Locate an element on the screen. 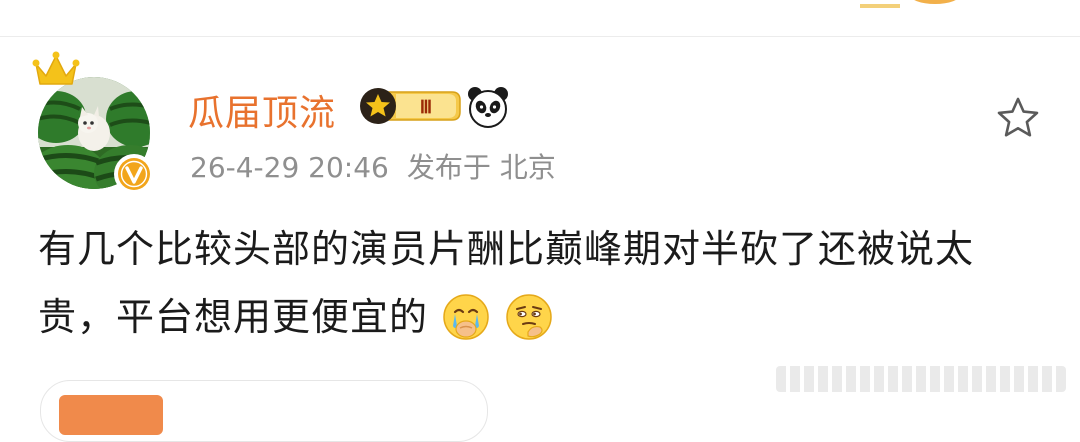  post-location: 北京 is located at coordinates (527, 167).